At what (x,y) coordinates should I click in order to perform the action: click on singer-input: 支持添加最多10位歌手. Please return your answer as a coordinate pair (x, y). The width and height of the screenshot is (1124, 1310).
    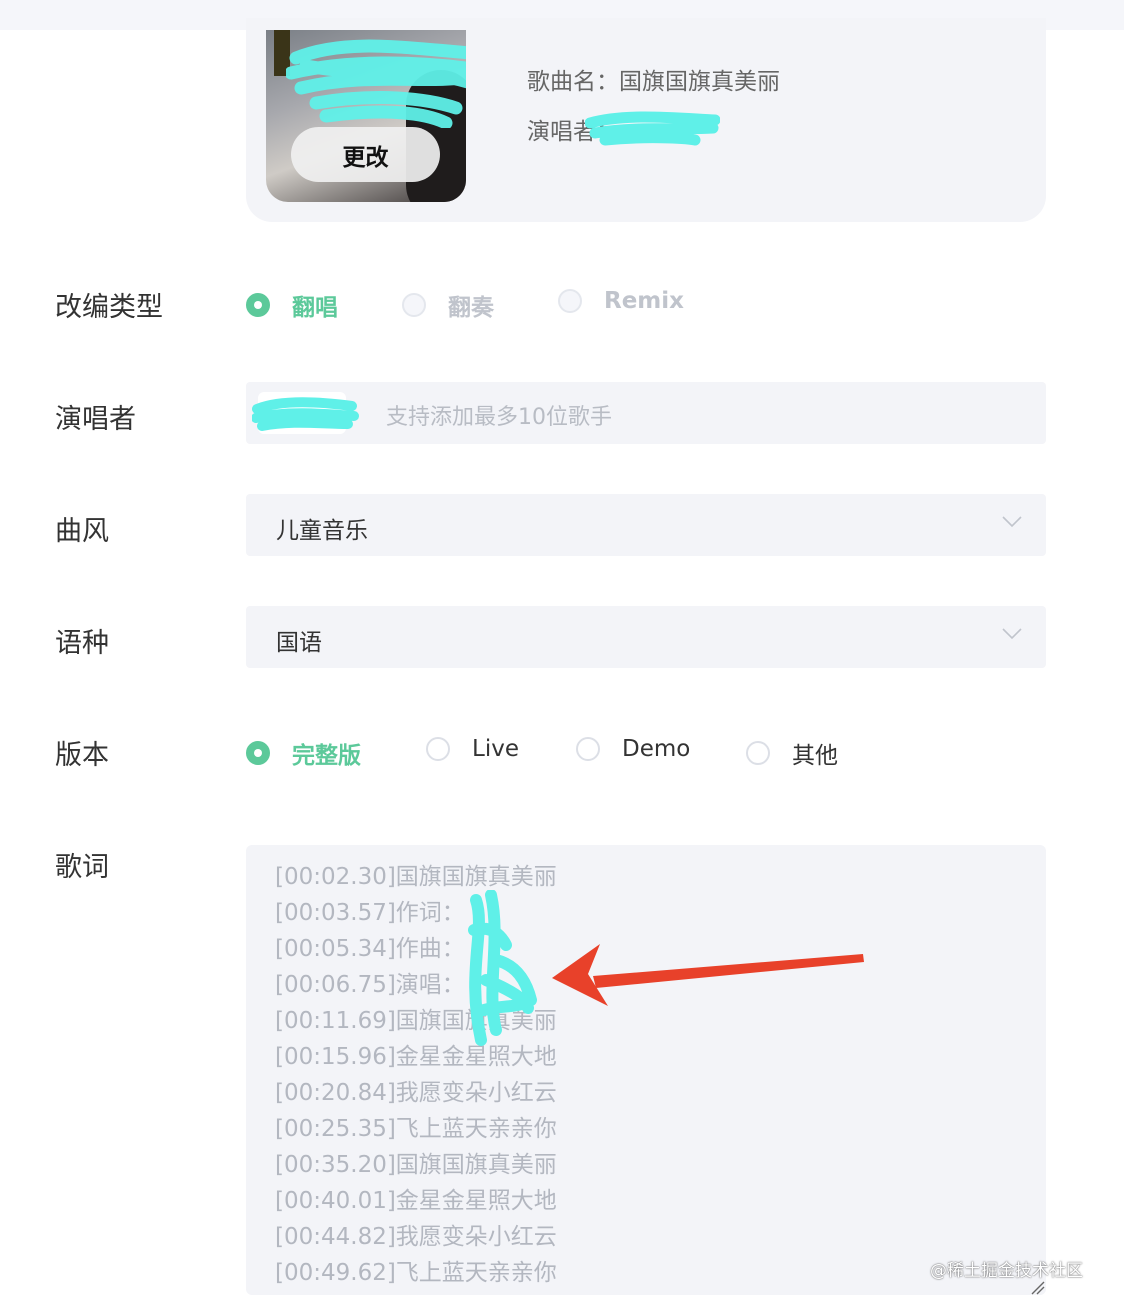
    Looking at the image, I should click on (646, 413).